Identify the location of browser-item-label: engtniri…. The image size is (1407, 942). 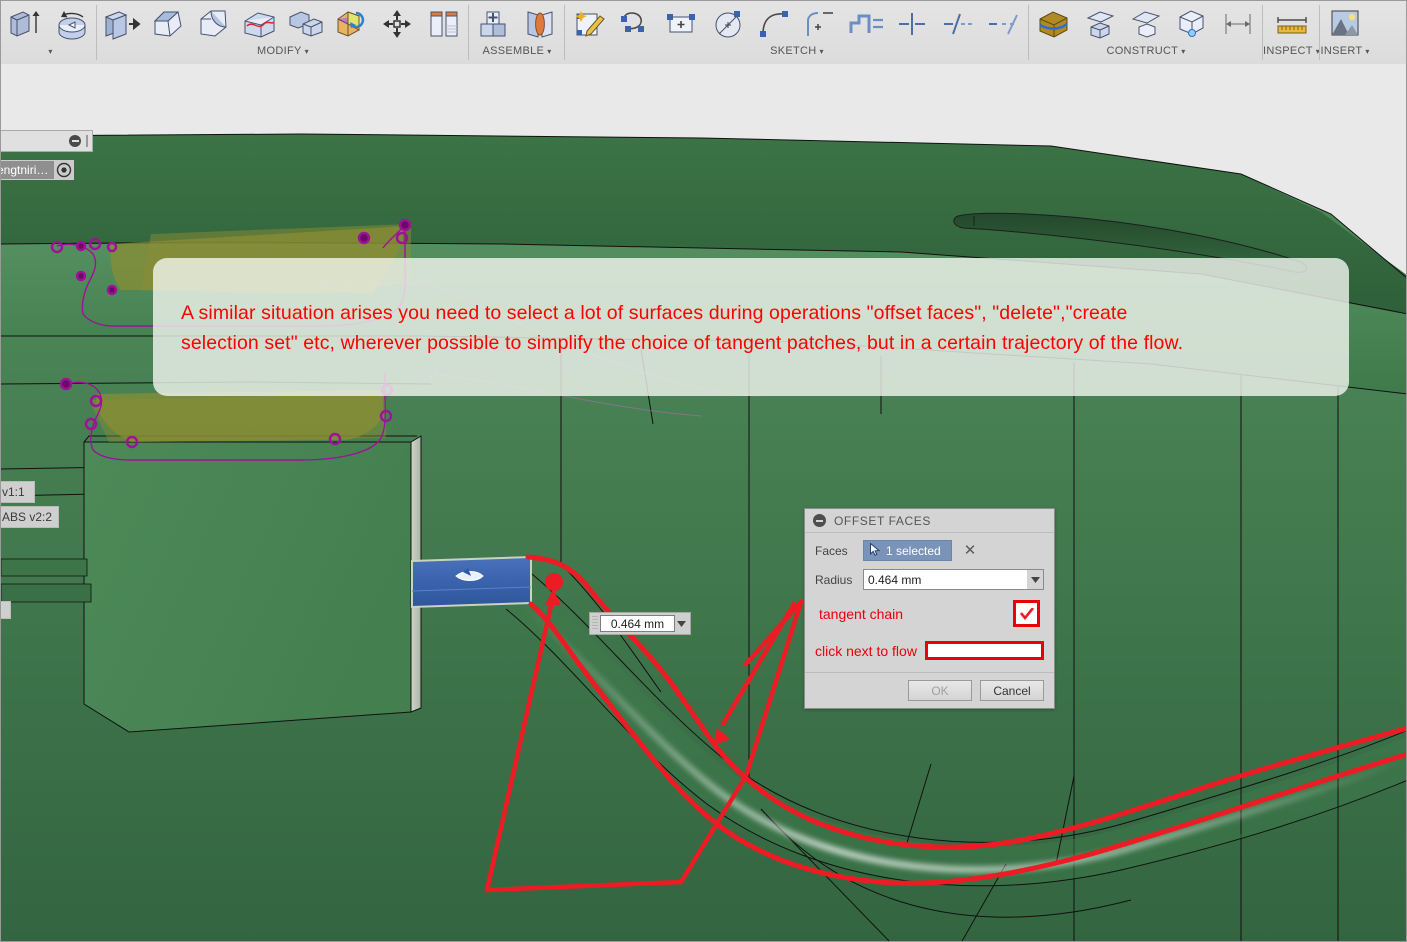
(28, 170).